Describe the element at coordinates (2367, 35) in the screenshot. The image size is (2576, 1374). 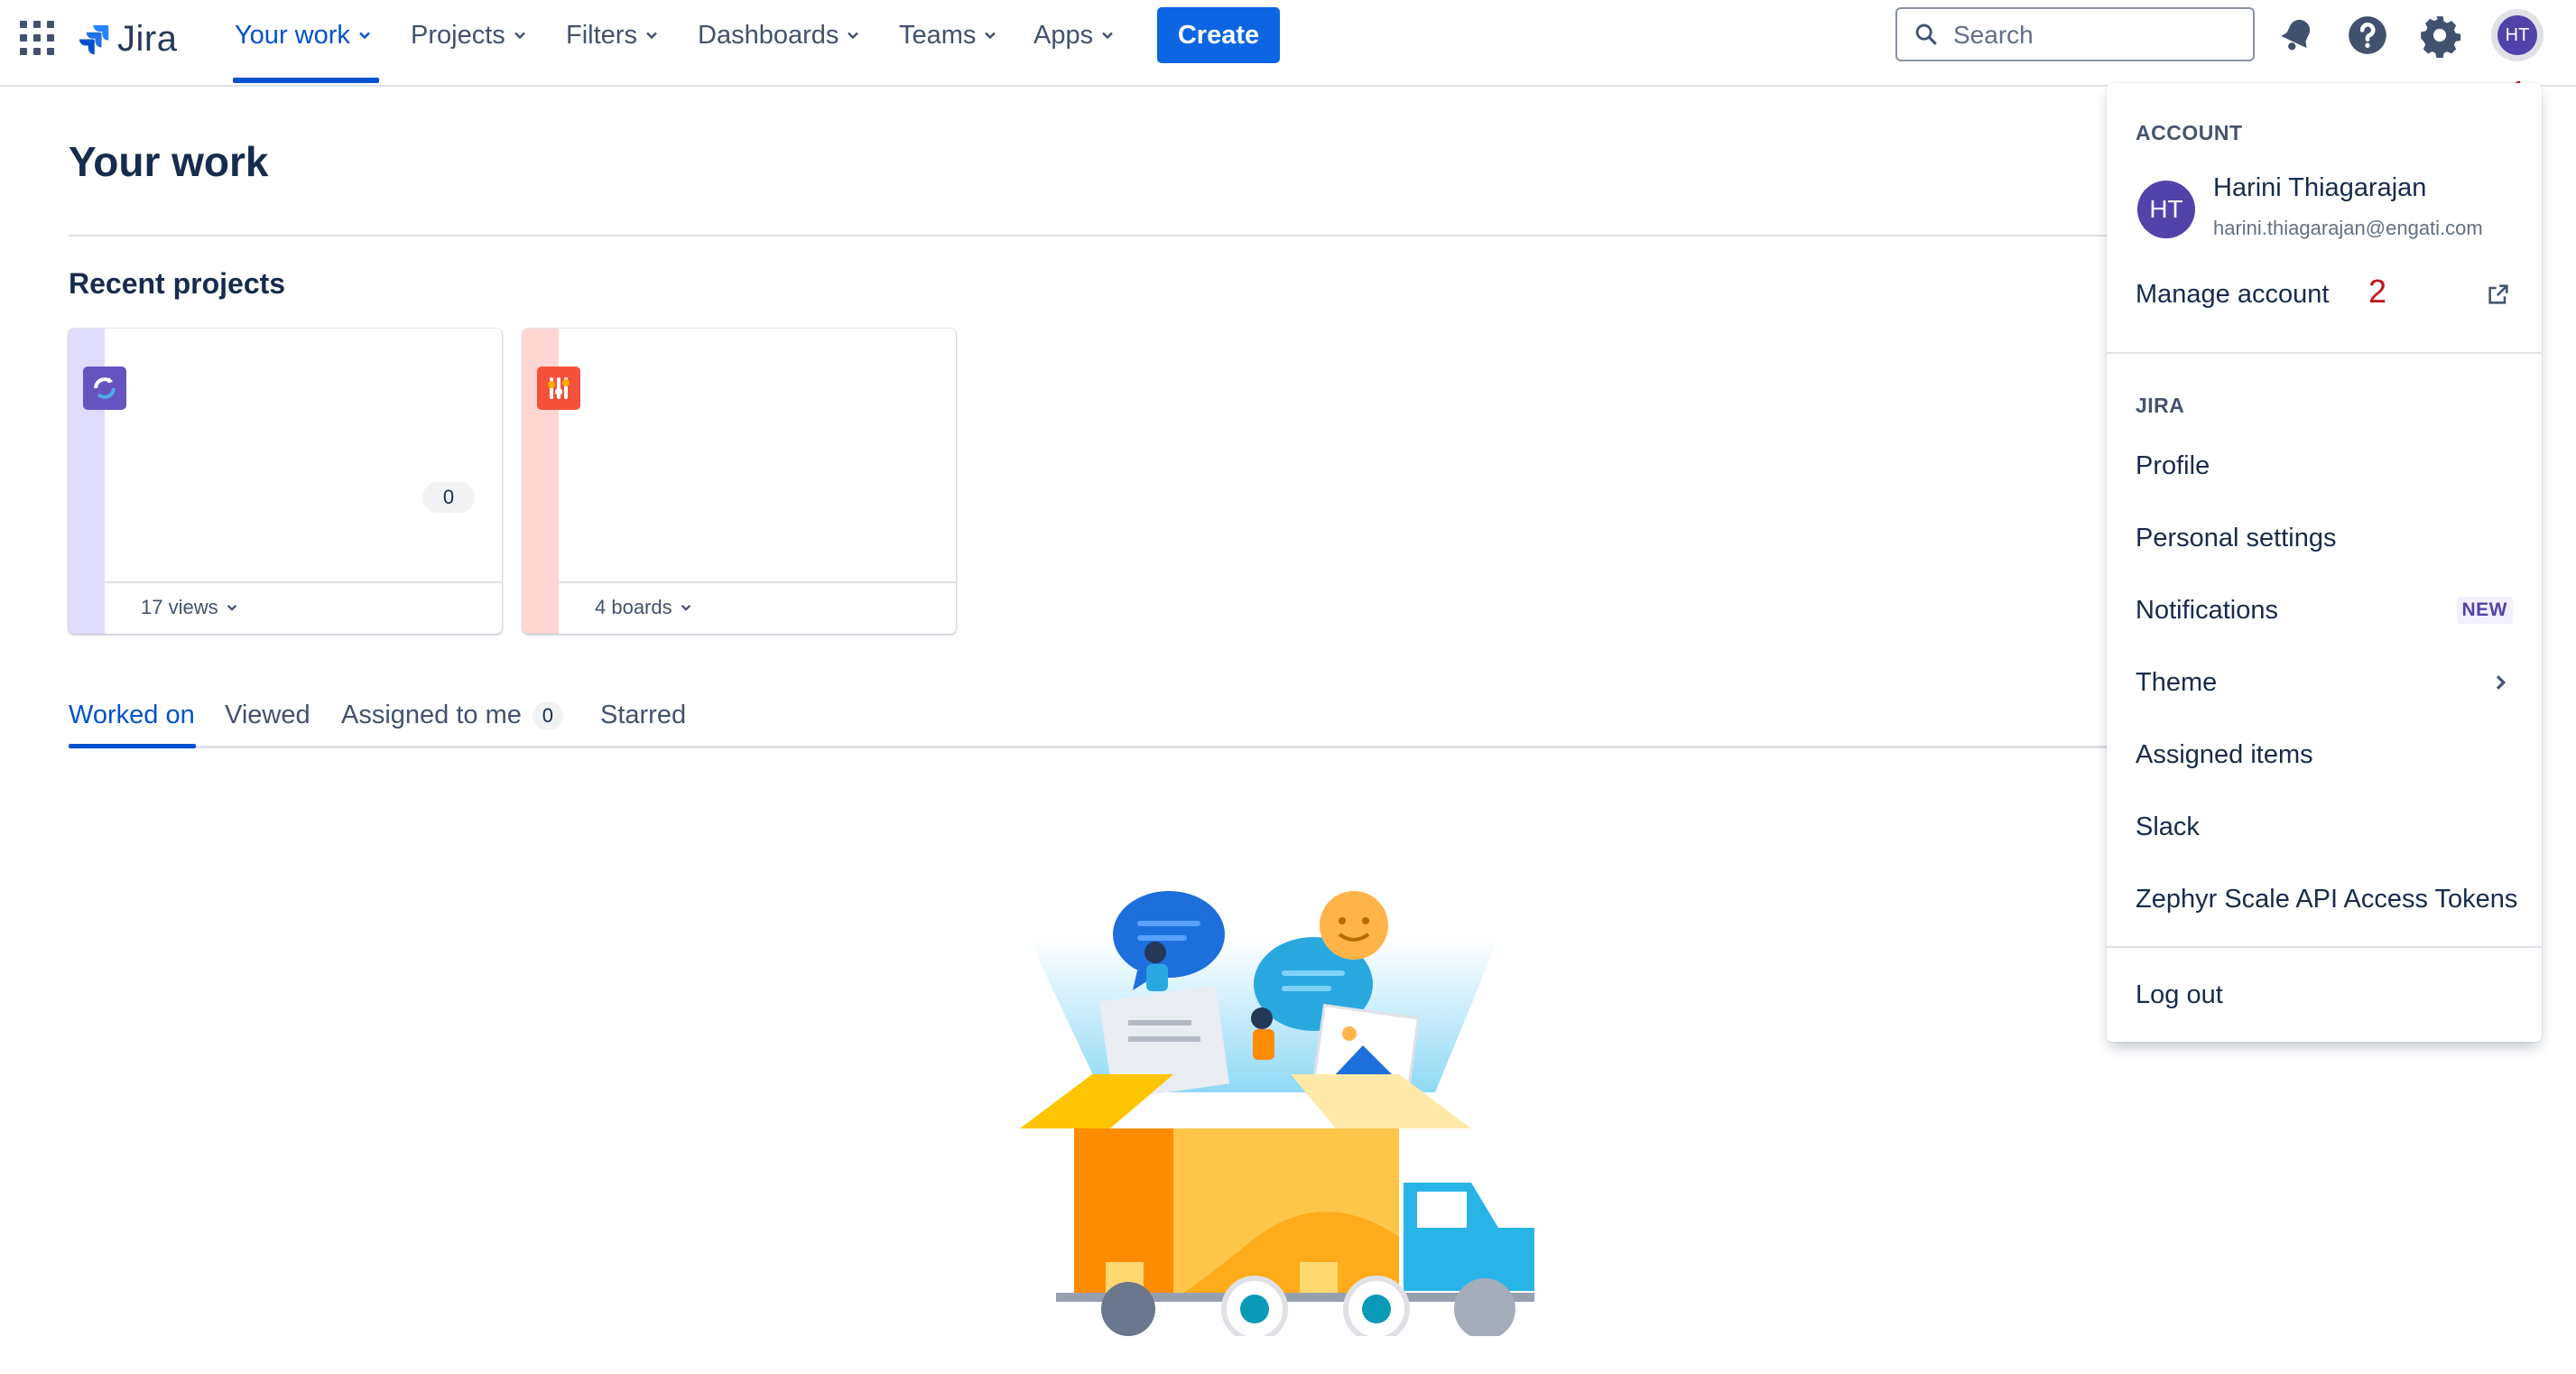
I see `help-icon` at that location.